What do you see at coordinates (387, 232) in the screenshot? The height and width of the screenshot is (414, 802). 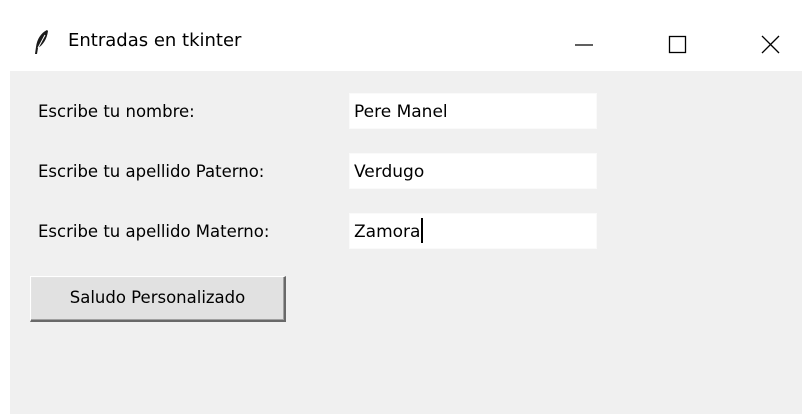 I see `apellido-materno-input-value: Zamora` at bounding box center [387, 232].